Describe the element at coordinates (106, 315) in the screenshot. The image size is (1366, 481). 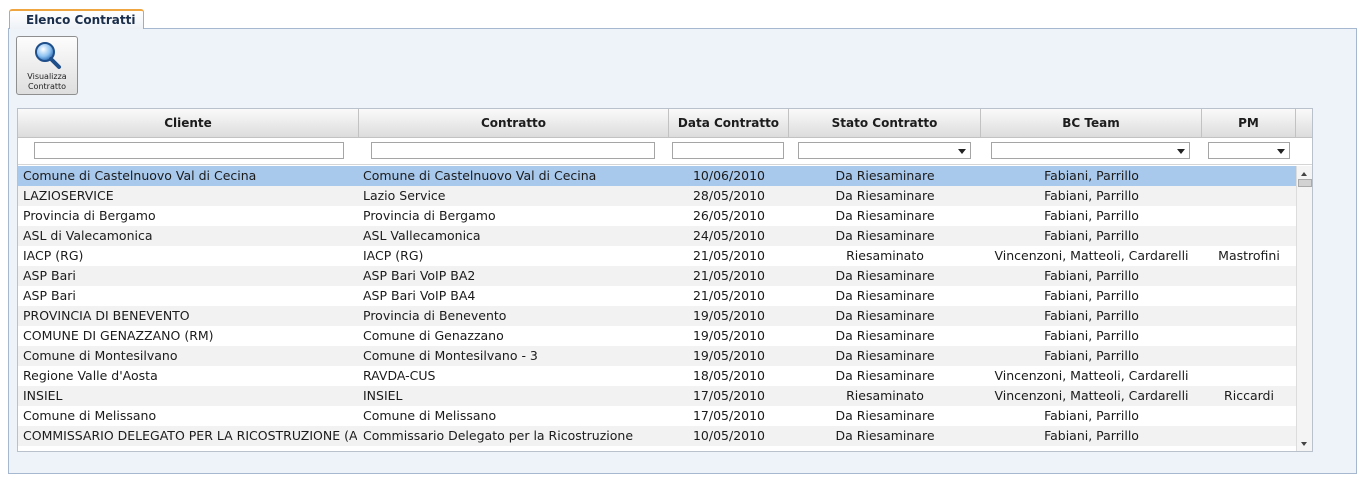
I see `cell-cliente: PROVINCIA DI BENEVENTO` at that location.